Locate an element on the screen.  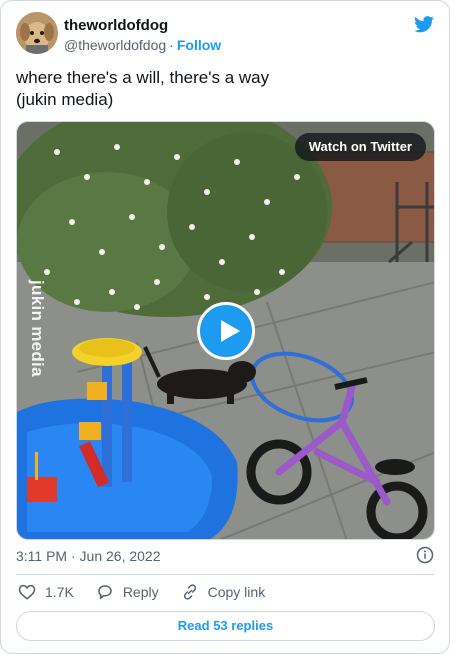
author-info: theworldofdog @theworldofdog · Follow is located at coordinates (142, 35).